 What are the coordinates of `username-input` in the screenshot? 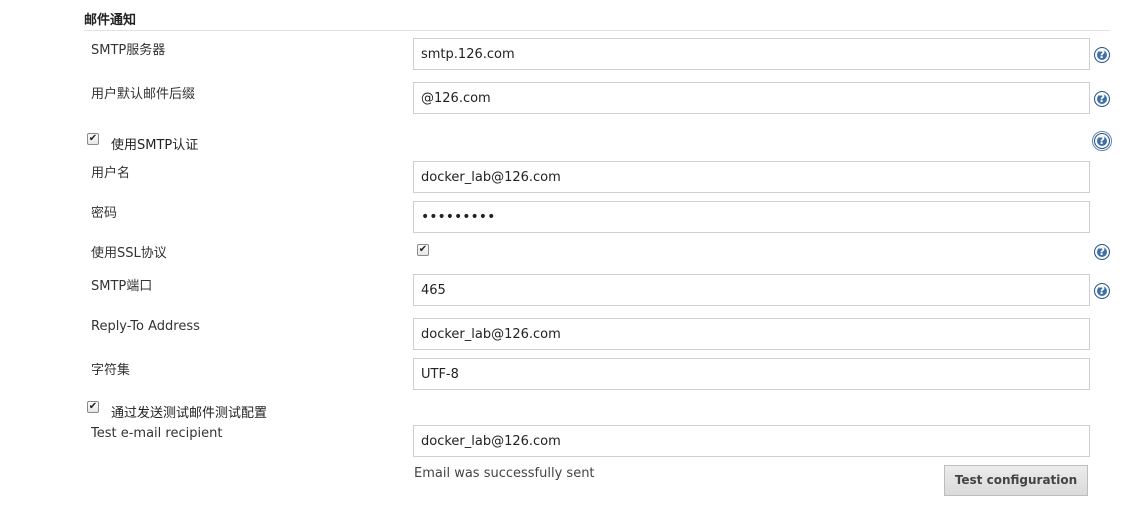 It's located at (751, 177).